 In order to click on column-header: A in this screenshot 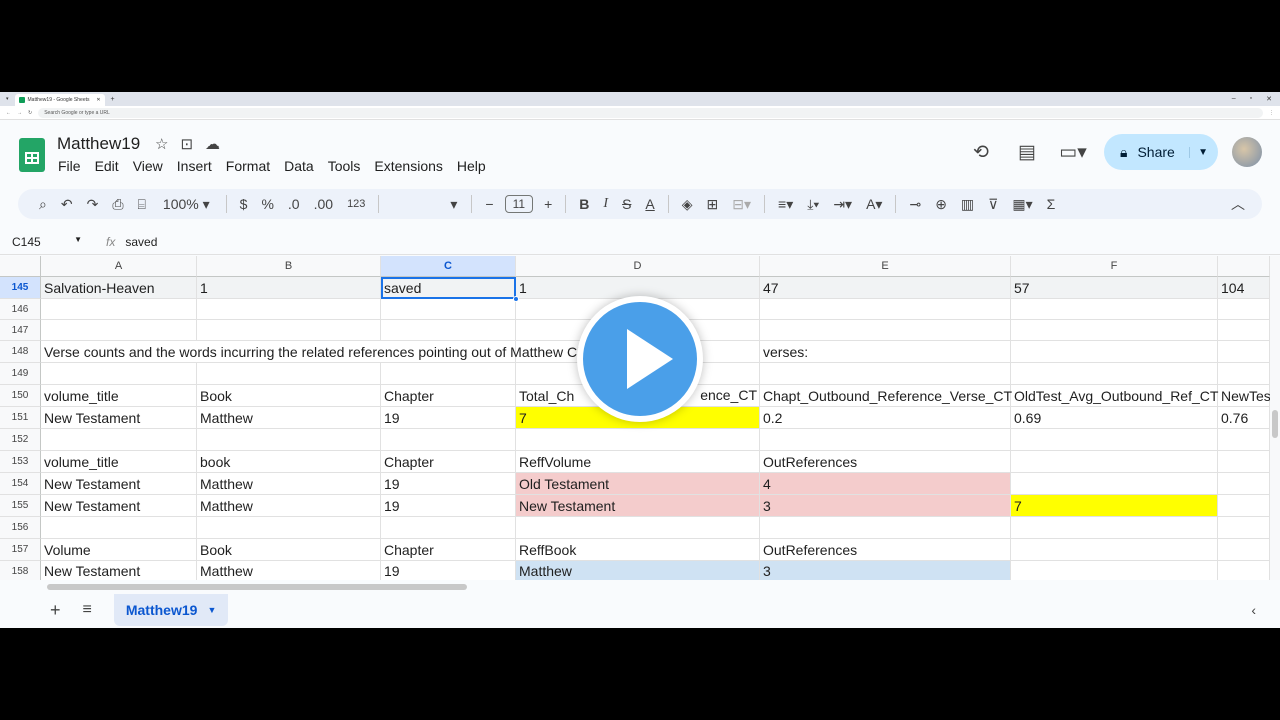, I will do `click(119, 266)`.